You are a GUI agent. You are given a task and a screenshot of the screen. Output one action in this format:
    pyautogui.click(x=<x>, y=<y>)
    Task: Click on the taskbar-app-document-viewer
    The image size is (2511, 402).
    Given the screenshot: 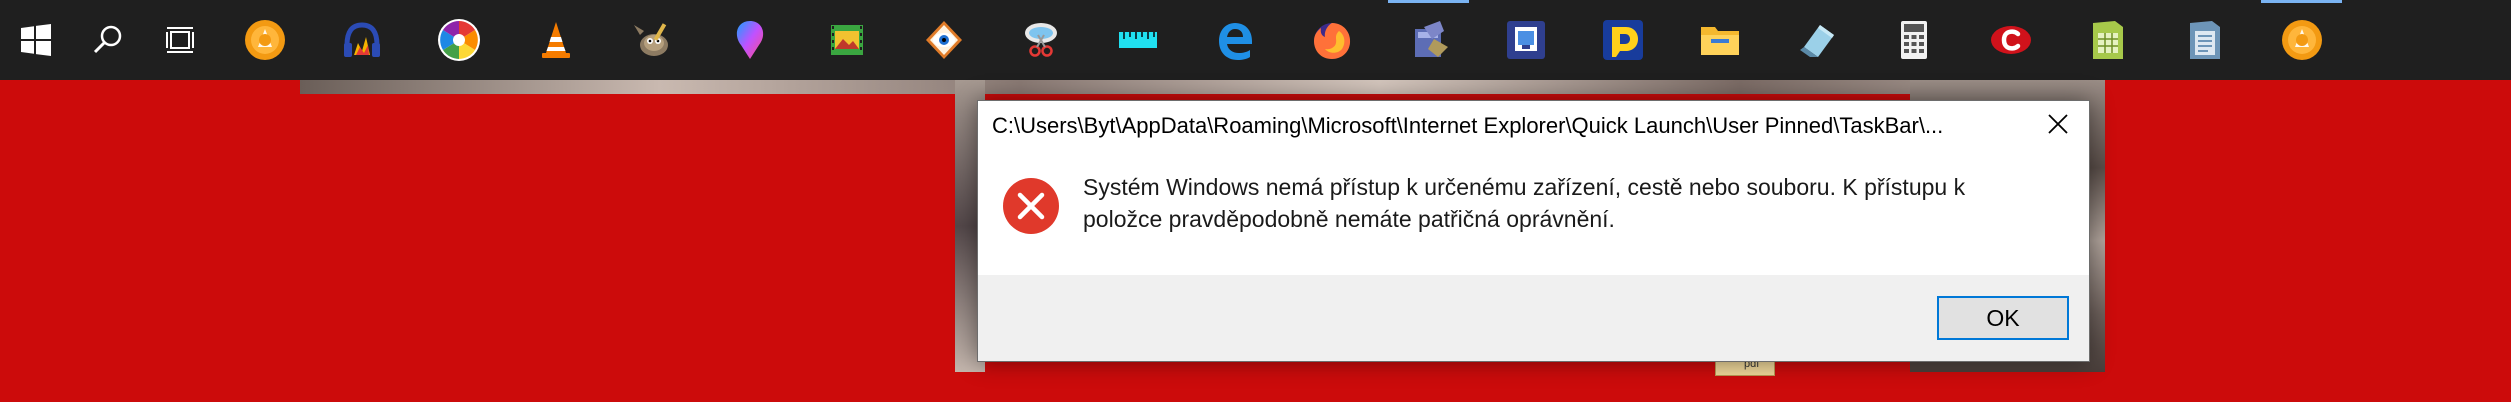 What is the action you would take?
    pyautogui.click(x=2204, y=40)
    